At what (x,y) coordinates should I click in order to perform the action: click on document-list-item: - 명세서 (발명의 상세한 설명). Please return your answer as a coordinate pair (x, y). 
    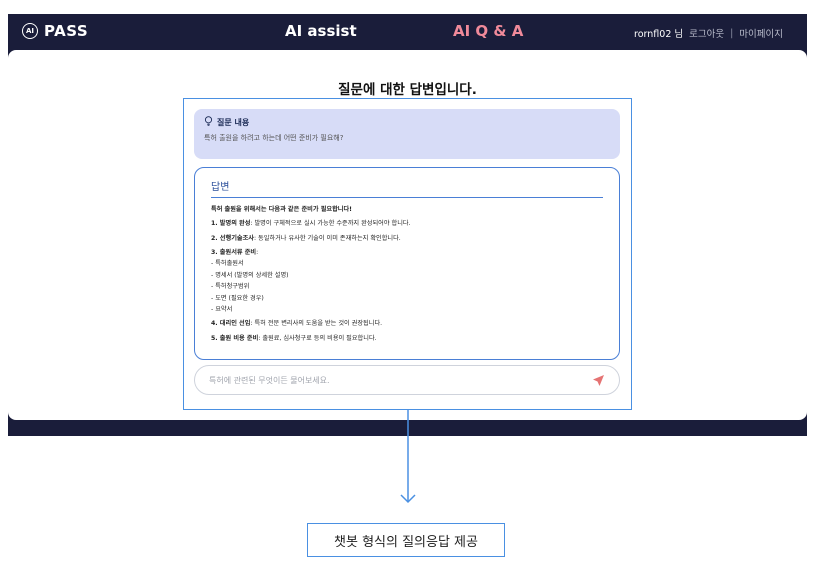
    Looking at the image, I should click on (250, 275).